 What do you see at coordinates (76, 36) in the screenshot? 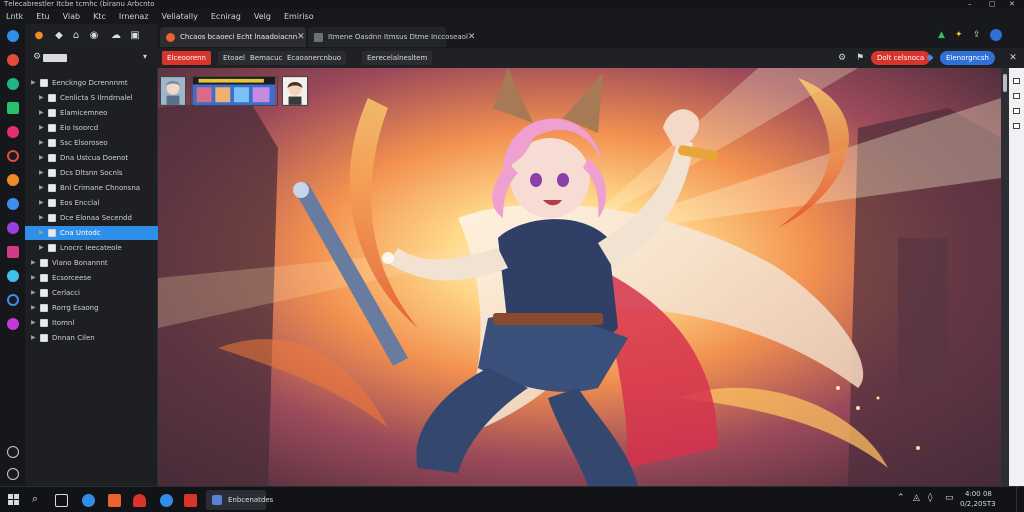
I see `home-icon: ⌂` at bounding box center [76, 36].